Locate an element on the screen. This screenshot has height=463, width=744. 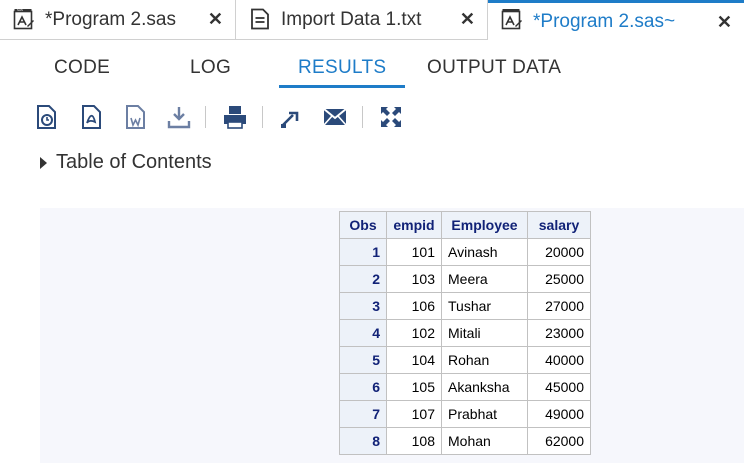
table-row: 5 104 Rohan 40000 is located at coordinates (465, 360).